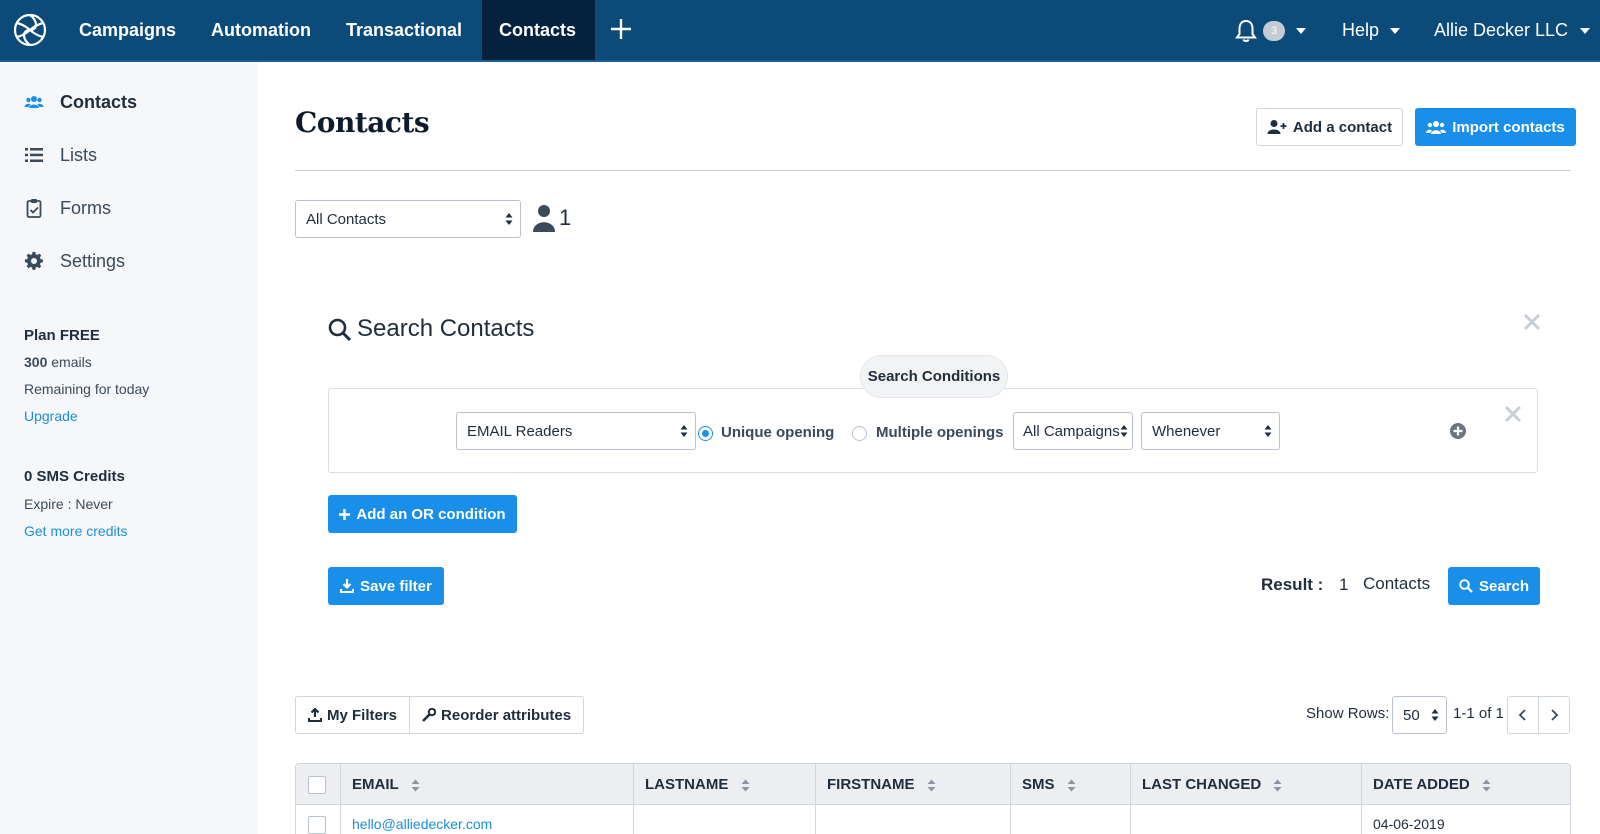 The height and width of the screenshot is (834, 1600). What do you see at coordinates (496, 715) in the screenshot?
I see `reorder-attributes-button: Reorder attributes` at bounding box center [496, 715].